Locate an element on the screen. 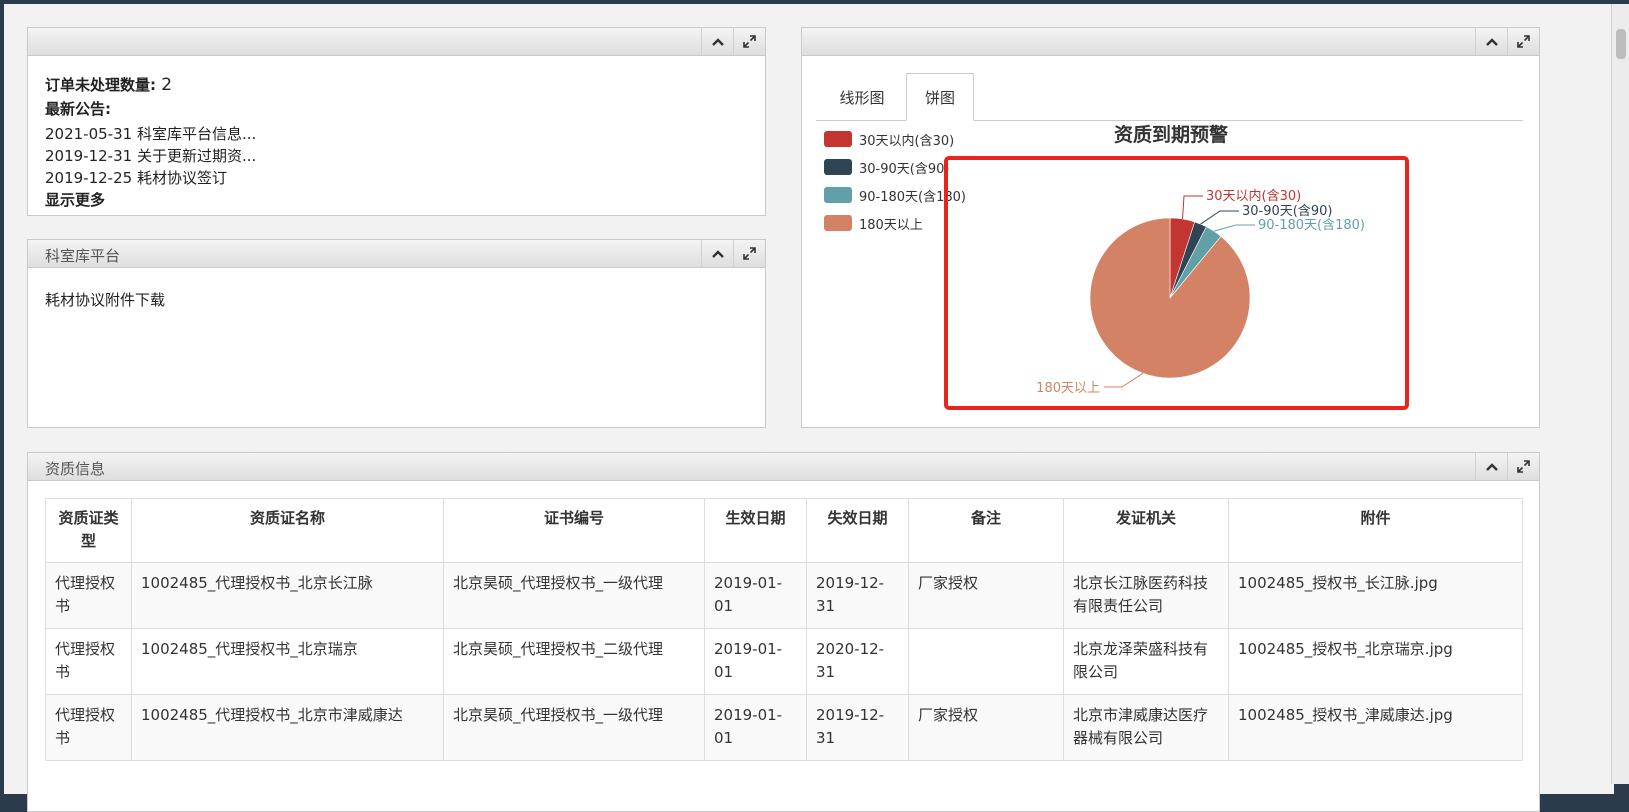 The image size is (1629, 812). pie-label: 180天以上 is located at coordinates (1068, 388).